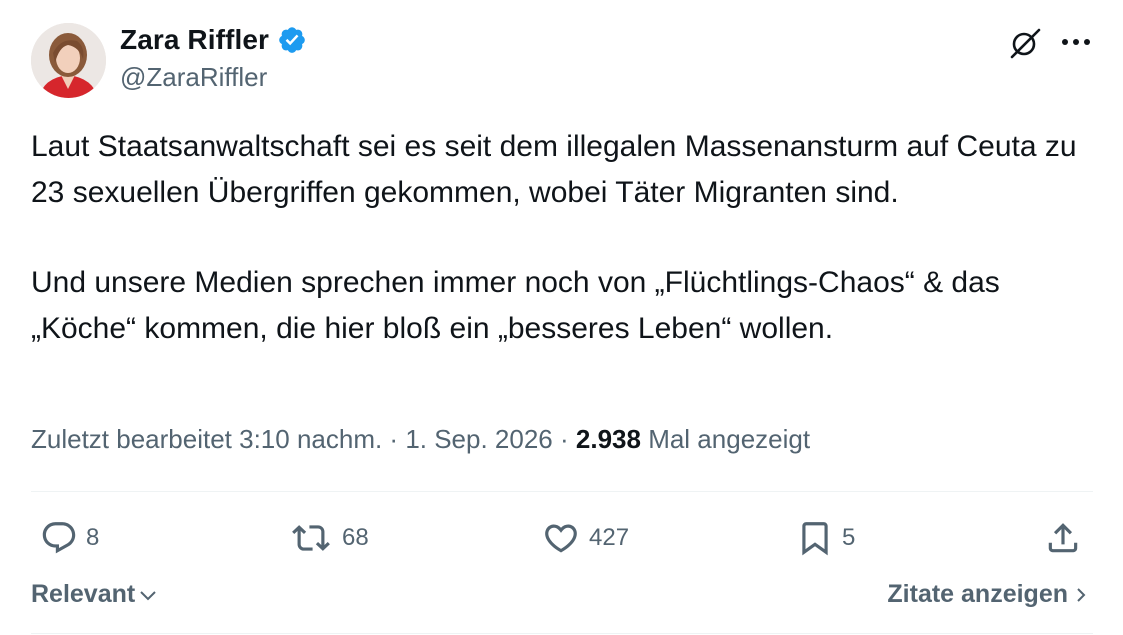 The width and height of the screenshot is (1123, 635). Describe the element at coordinates (83, 594) in the screenshot. I see `sort-label: Relevant` at that location.